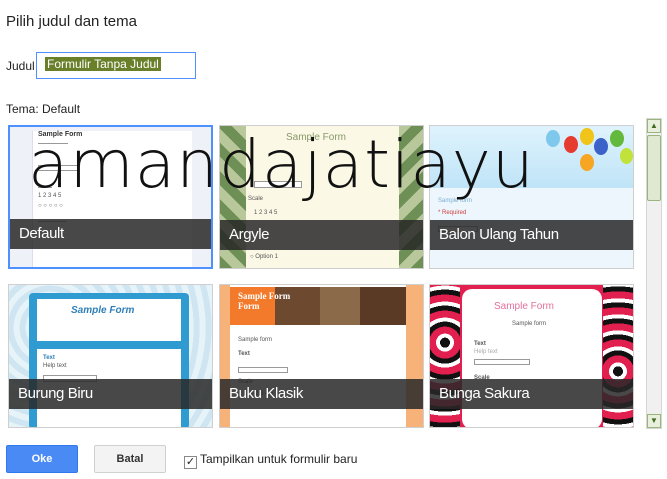  Describe the element at coordinates (110, 356) in the screenshot. I see `theme-tile-burung-biru: Sample Form Text Help text Burung Biru` at that location.